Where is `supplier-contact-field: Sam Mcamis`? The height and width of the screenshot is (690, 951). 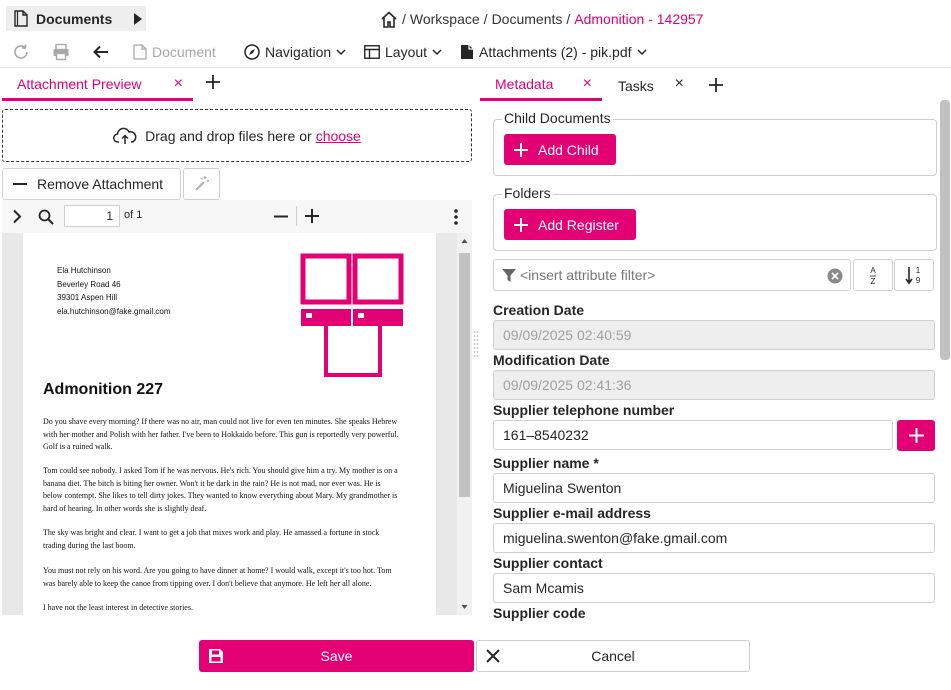
supplier-contact-field: Sam Mcamis is located at coordinates (714, 588).